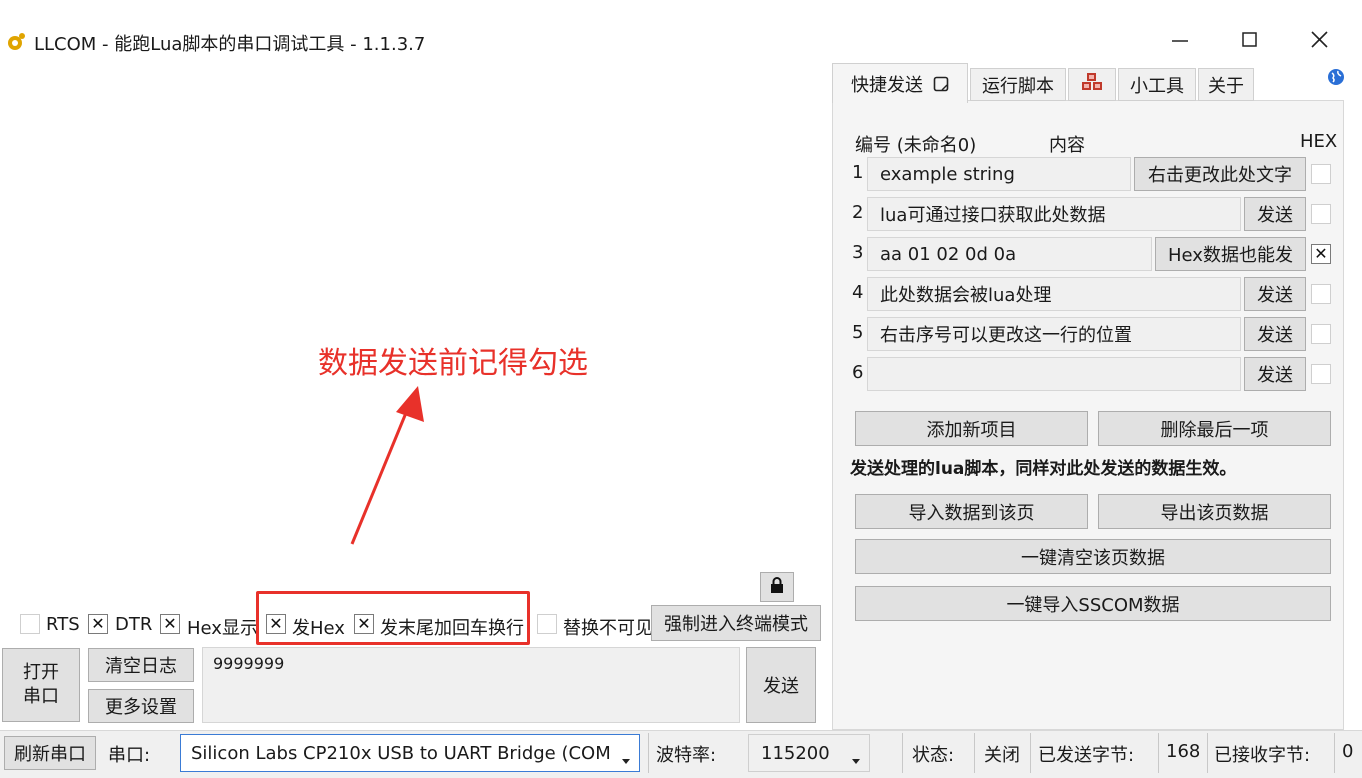 This screenshot has width=1362, height=778. Describe the element at coordinates (999, 174) in the screenshot. I see `row-text: example string` at that location.